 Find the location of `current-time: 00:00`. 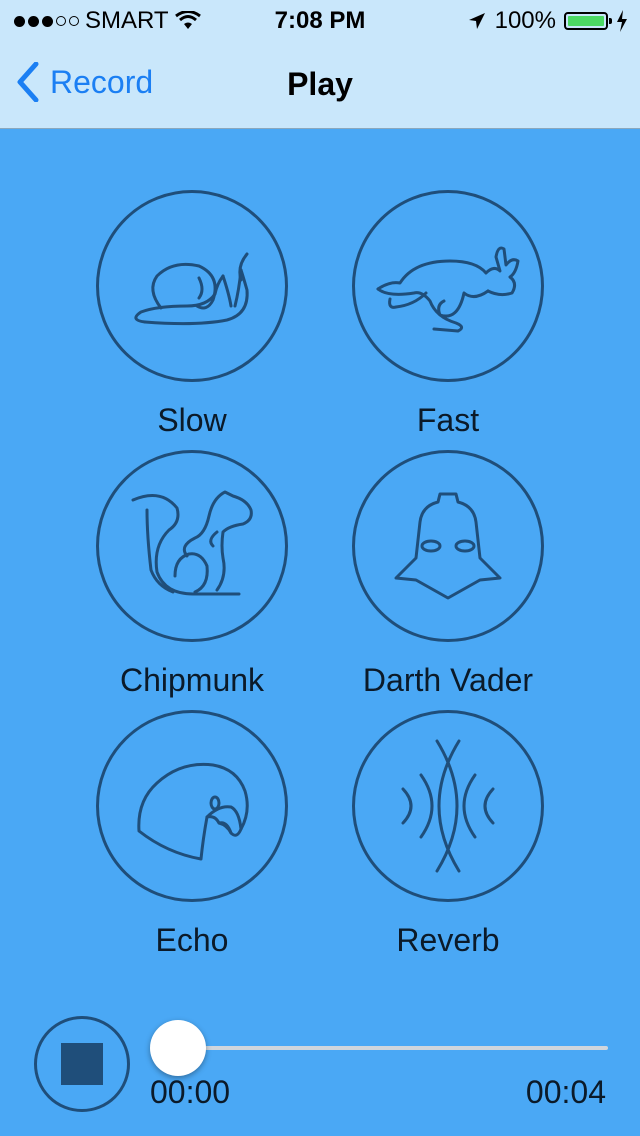

current-time: 00:00 is located at coordinates (190, 1092).